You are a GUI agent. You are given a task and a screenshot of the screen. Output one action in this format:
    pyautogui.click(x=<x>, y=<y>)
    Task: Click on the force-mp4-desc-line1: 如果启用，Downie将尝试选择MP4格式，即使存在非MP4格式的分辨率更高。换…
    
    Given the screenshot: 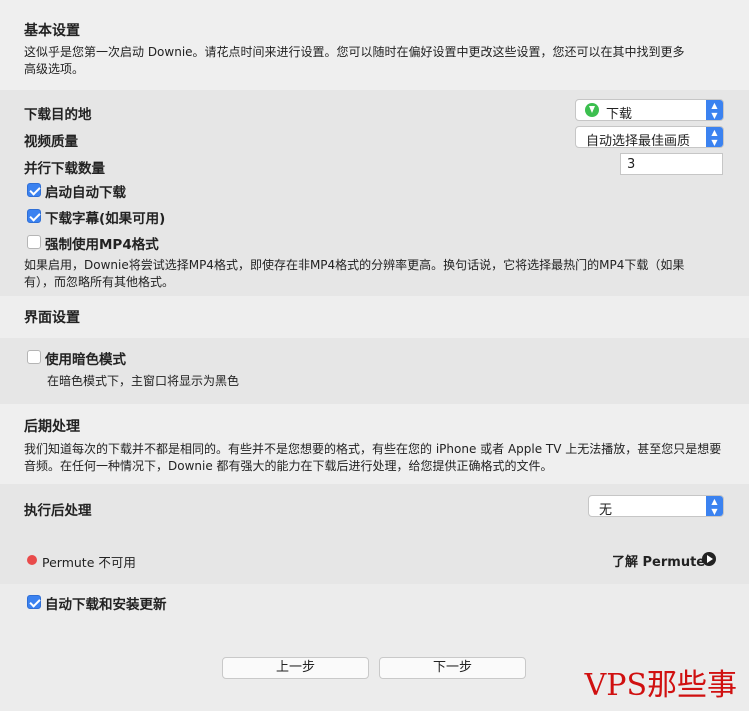 What is the action you would take?
    pyautogui.click(x=354, y=265)
    